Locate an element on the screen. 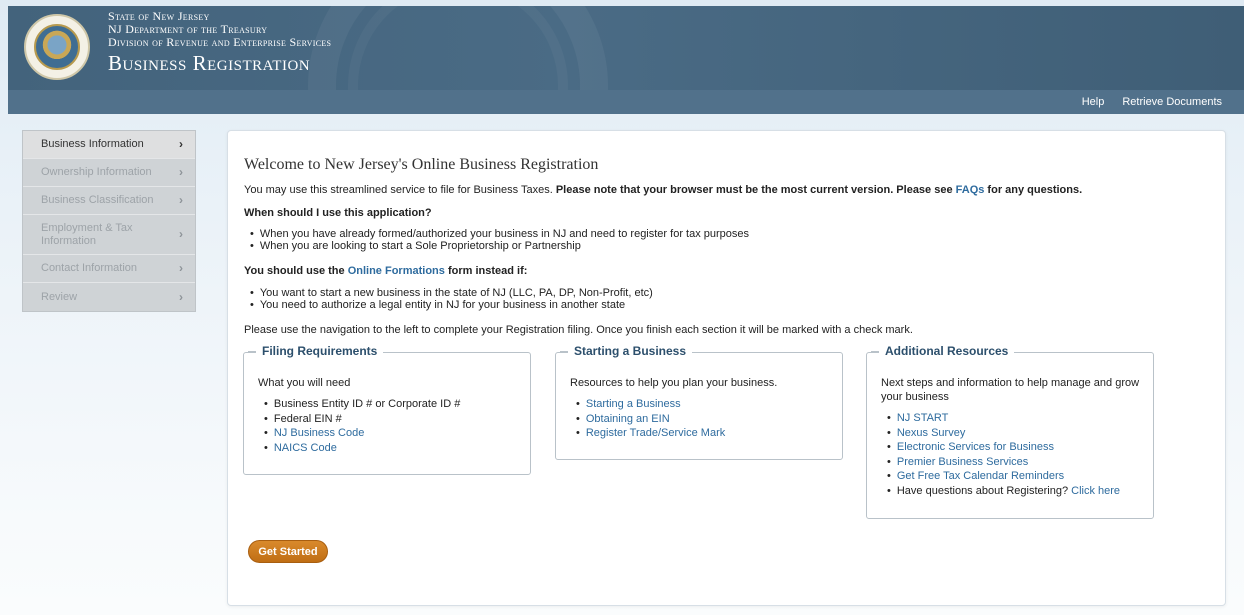  sidebar-item-label: Review is located at coordinates (59, 296).